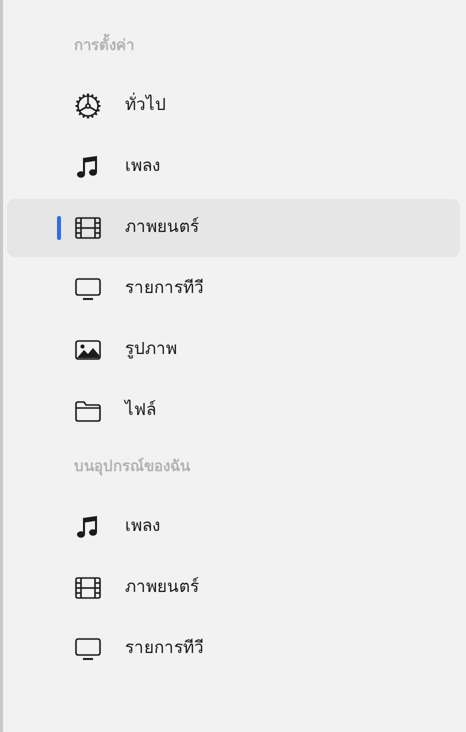 The image size is (466, 732). I want to click on section-header: บนอุปกรณ์ของฉัน, so click(132, 467).